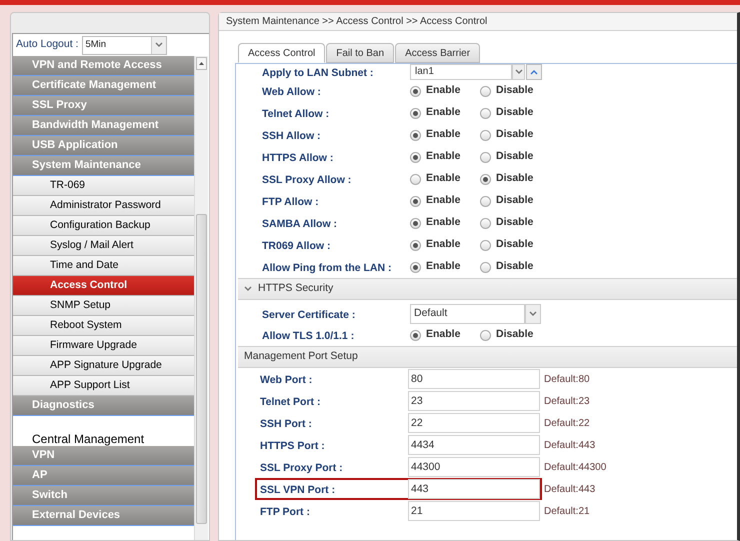 The height and width of the screenshot is (541, 740). Describe the element at coordinates (467, 314) in the screenshot. I see `select-field: Default` at that location.